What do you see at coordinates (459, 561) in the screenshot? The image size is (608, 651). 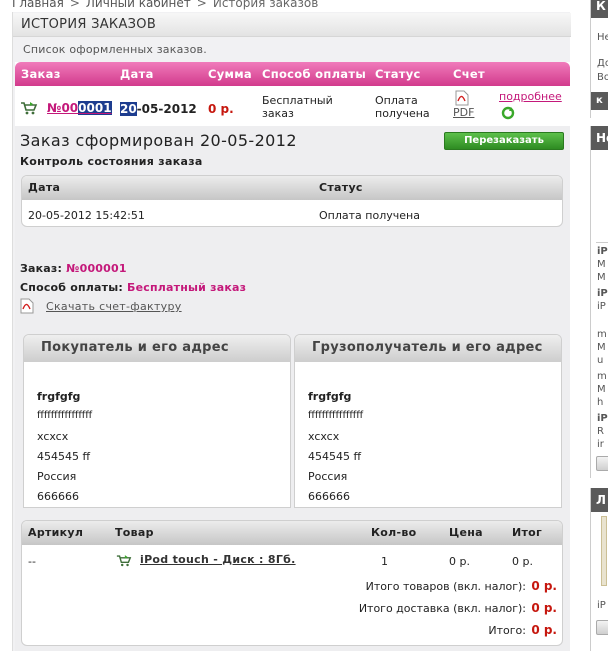 I see `goods-price: 0 р.` at bounding box center [459, 561].